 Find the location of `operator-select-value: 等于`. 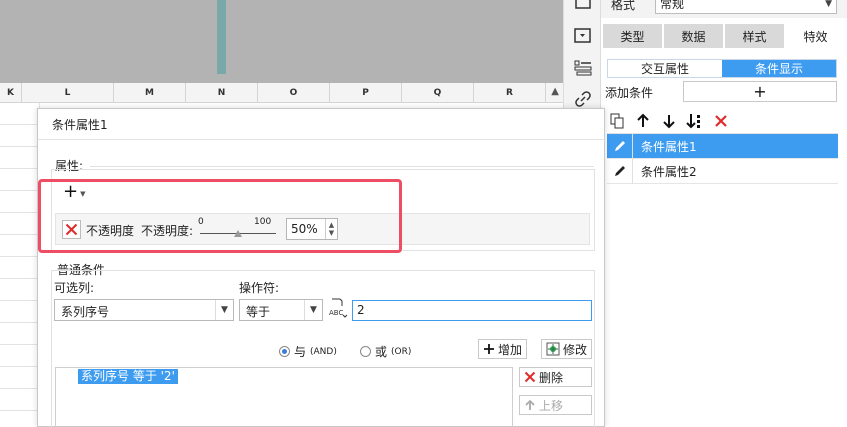

operator-select-value: 等于 is located at coordinates (258, 312).